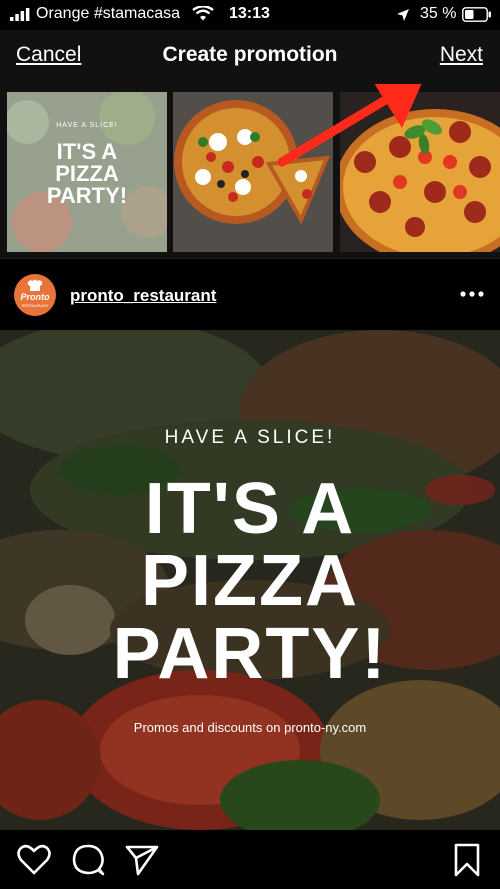 This screenshot has width=500, height=889. What do you see at coordinates (349, 125) in the screenshot?
I see `red-arrow-annotation` at bounding box center [349, 125].